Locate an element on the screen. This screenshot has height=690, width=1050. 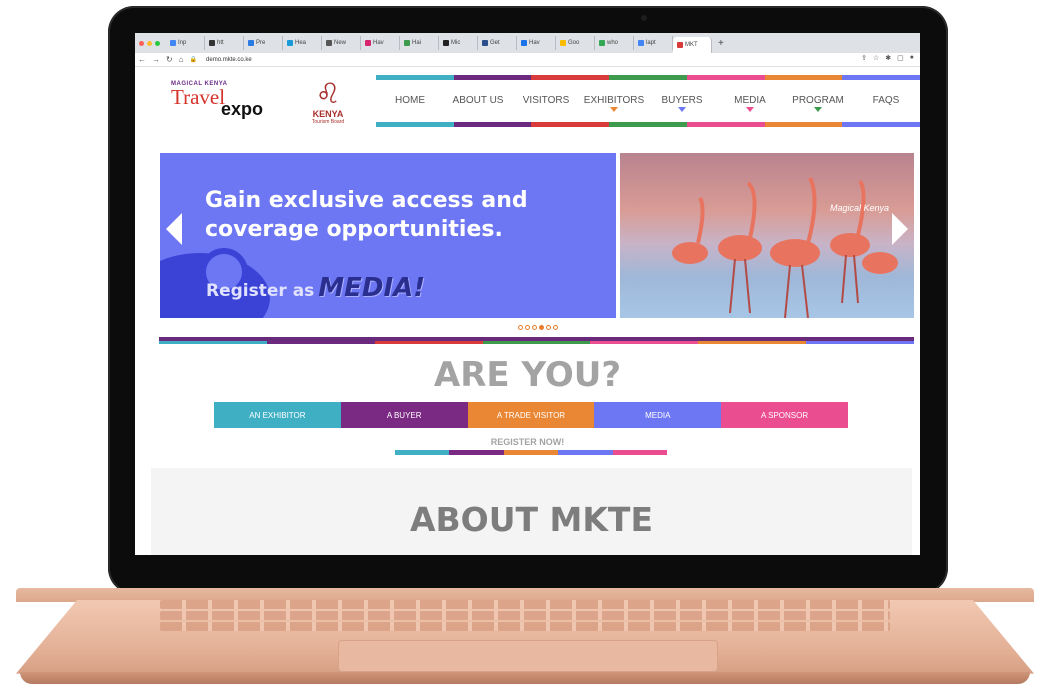
tab-title: Hav is located at coordinates (534, 43).